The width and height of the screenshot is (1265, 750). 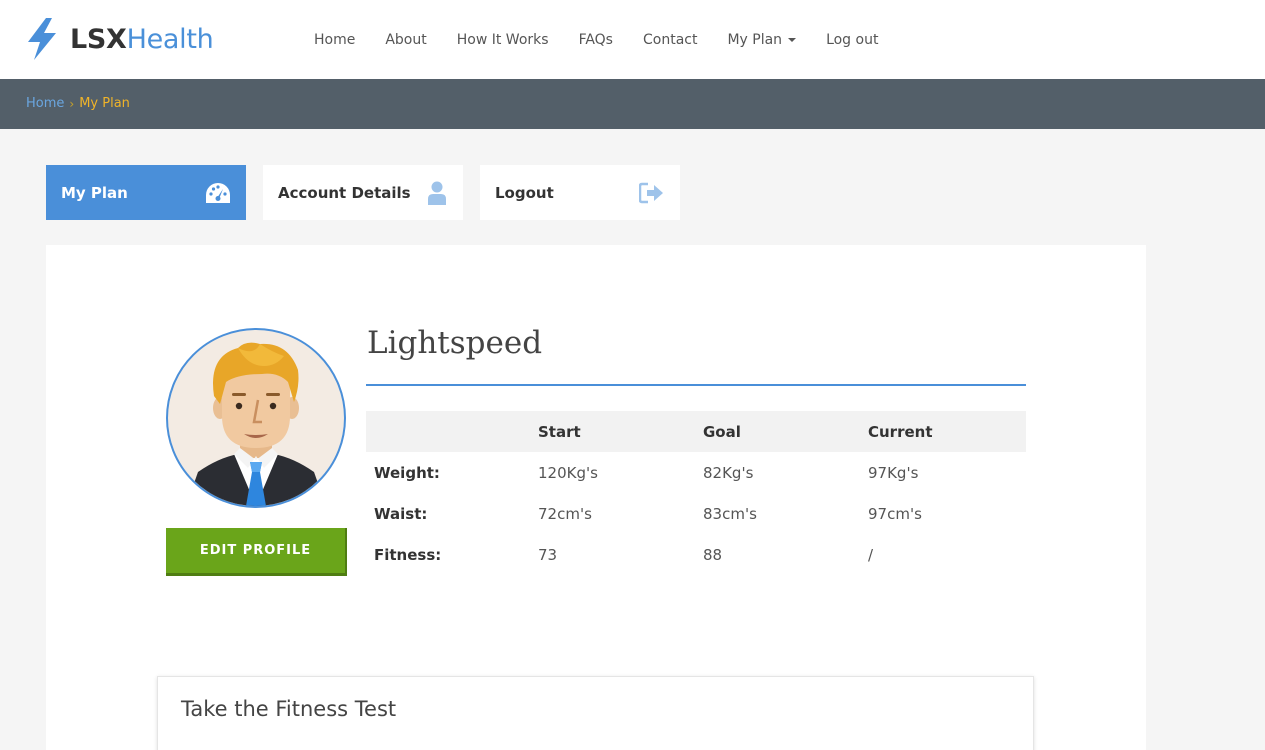 I want to click on tab-account-details: Account Details, so click(x=363, y=192).